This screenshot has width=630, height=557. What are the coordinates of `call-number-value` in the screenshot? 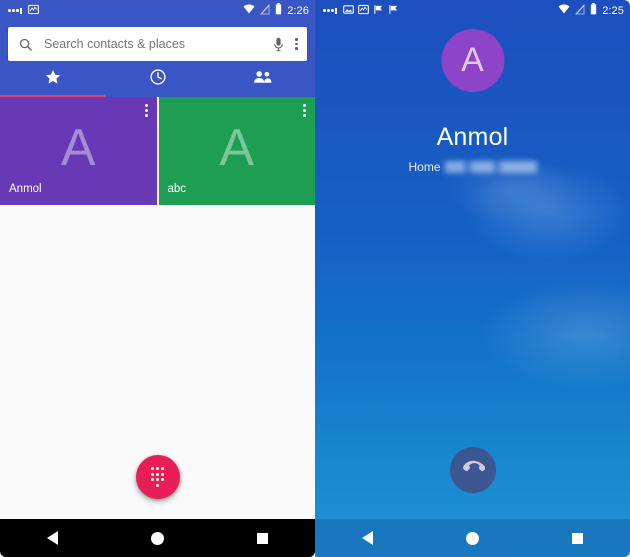 It's located at (490, 167).